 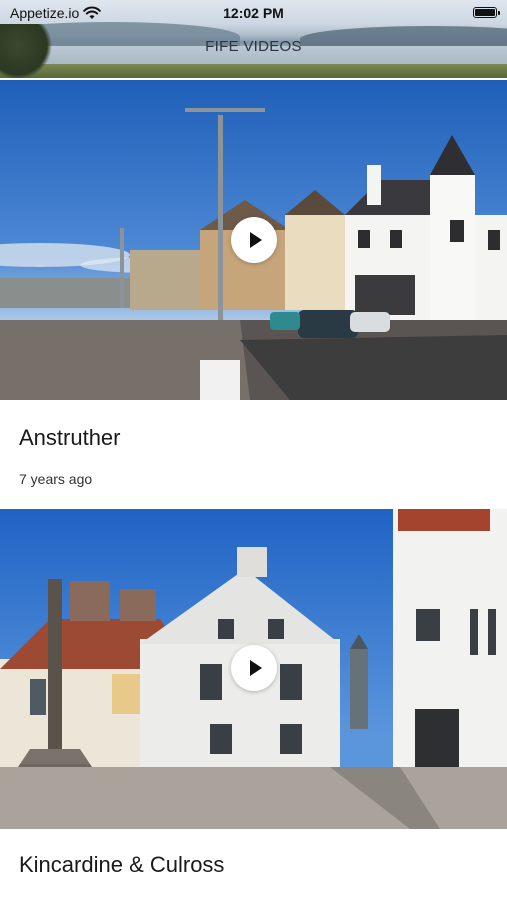 What do you see at coordinates (253, 46) in the screenshot?
I see `app-title: FIFE VIDEOS` at bounding box center [253, 46].